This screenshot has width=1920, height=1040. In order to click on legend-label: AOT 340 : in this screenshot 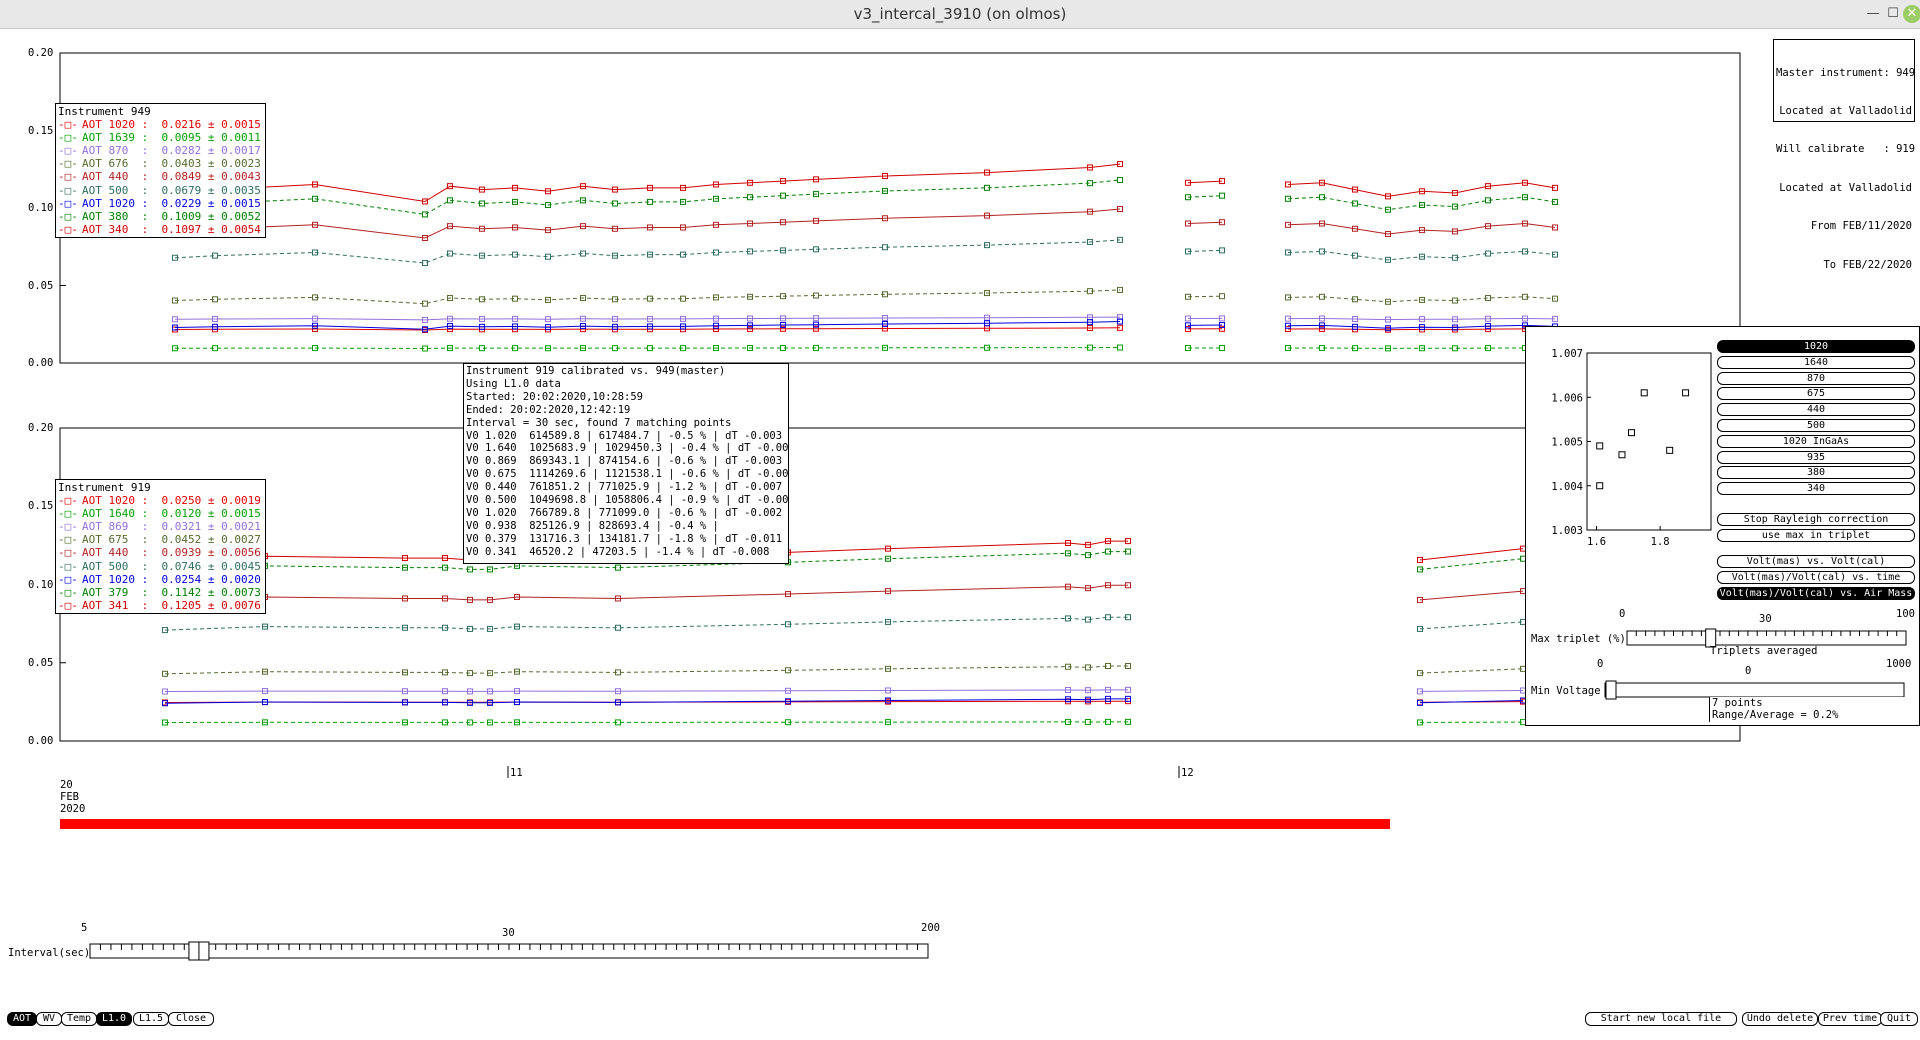, I will do `click(118, 229)`.